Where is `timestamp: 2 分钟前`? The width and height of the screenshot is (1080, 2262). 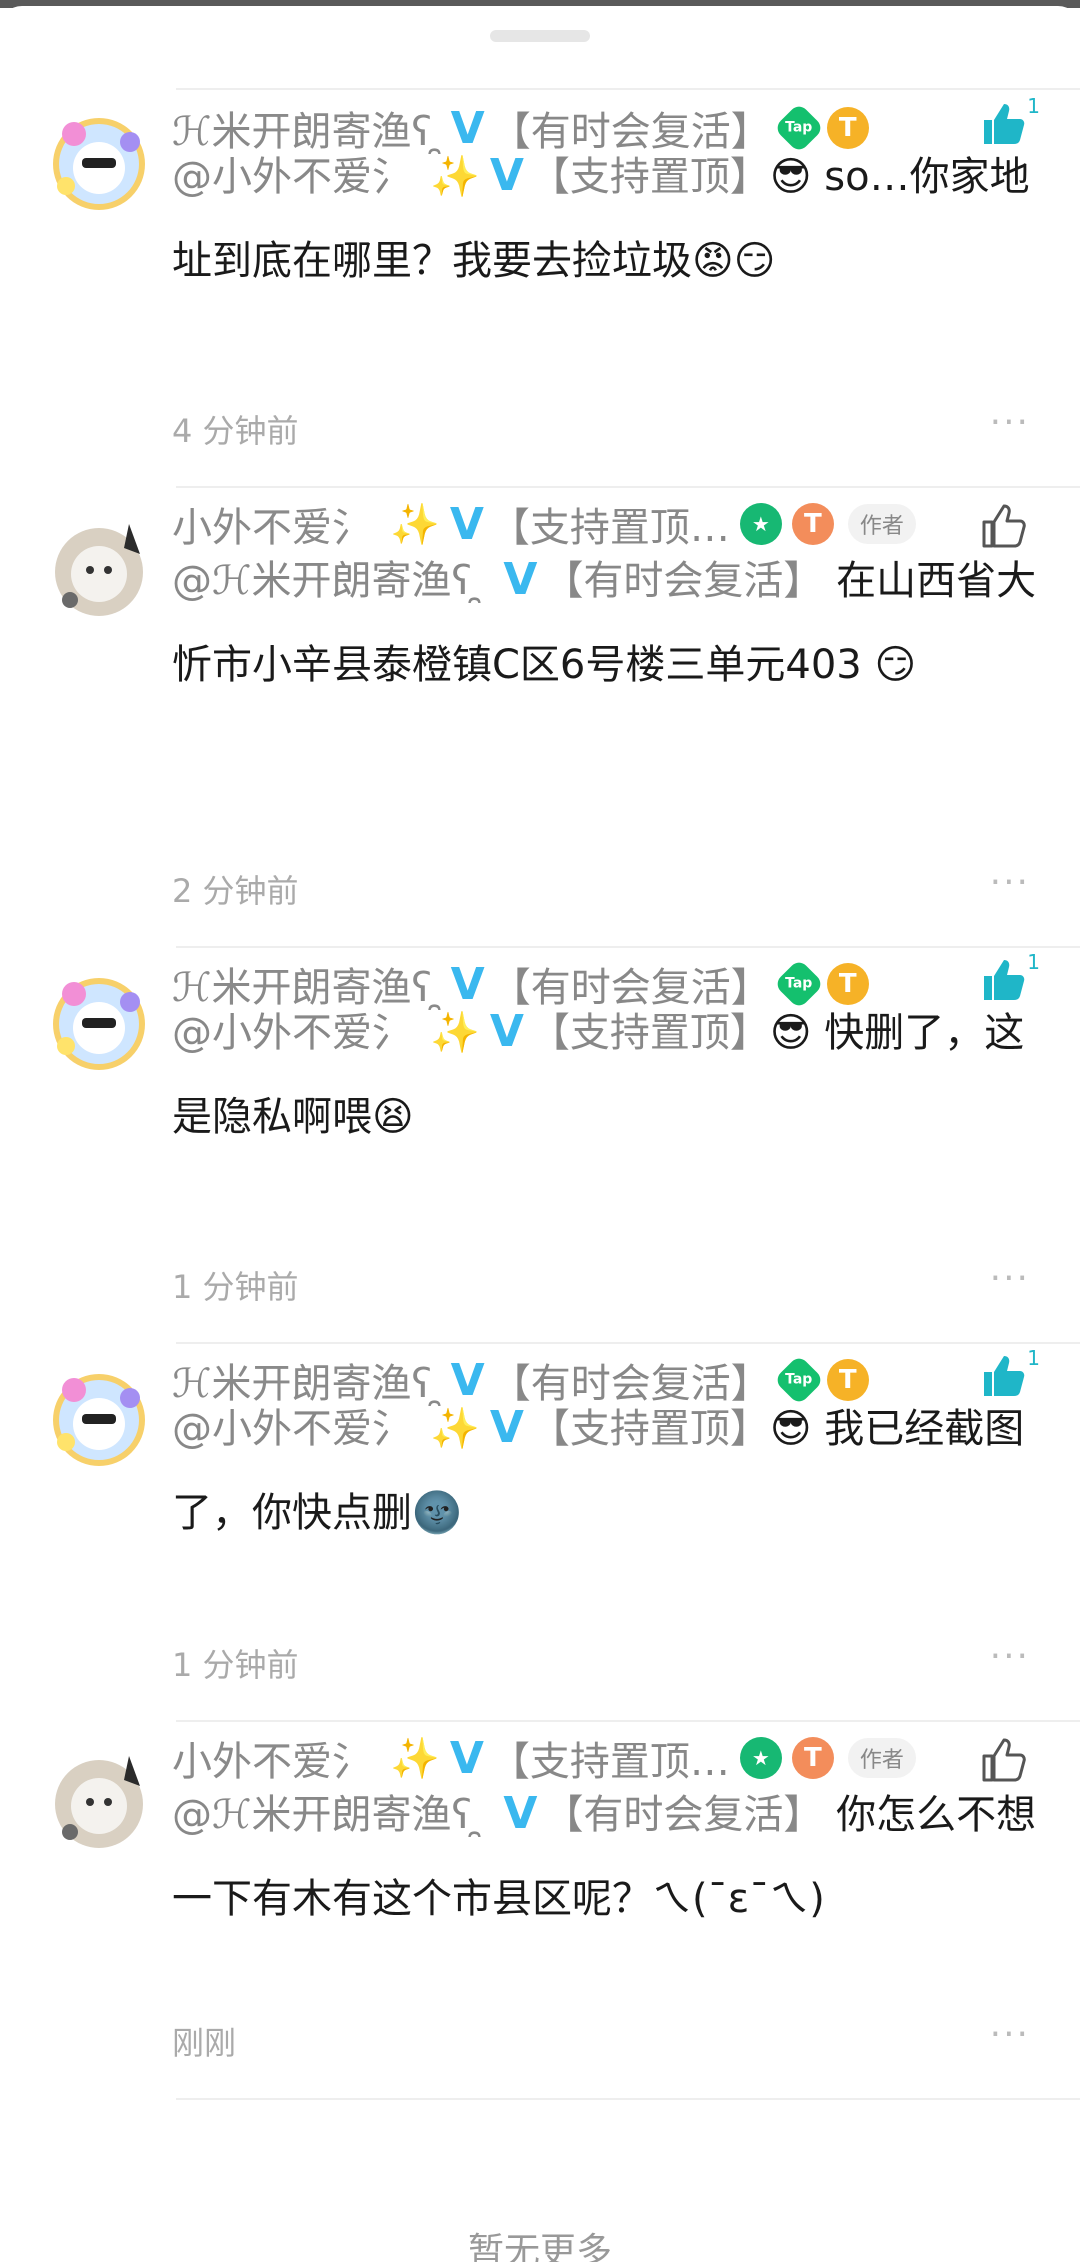 timestamp: 2 分钟前 is located at coordinates (235, 891).